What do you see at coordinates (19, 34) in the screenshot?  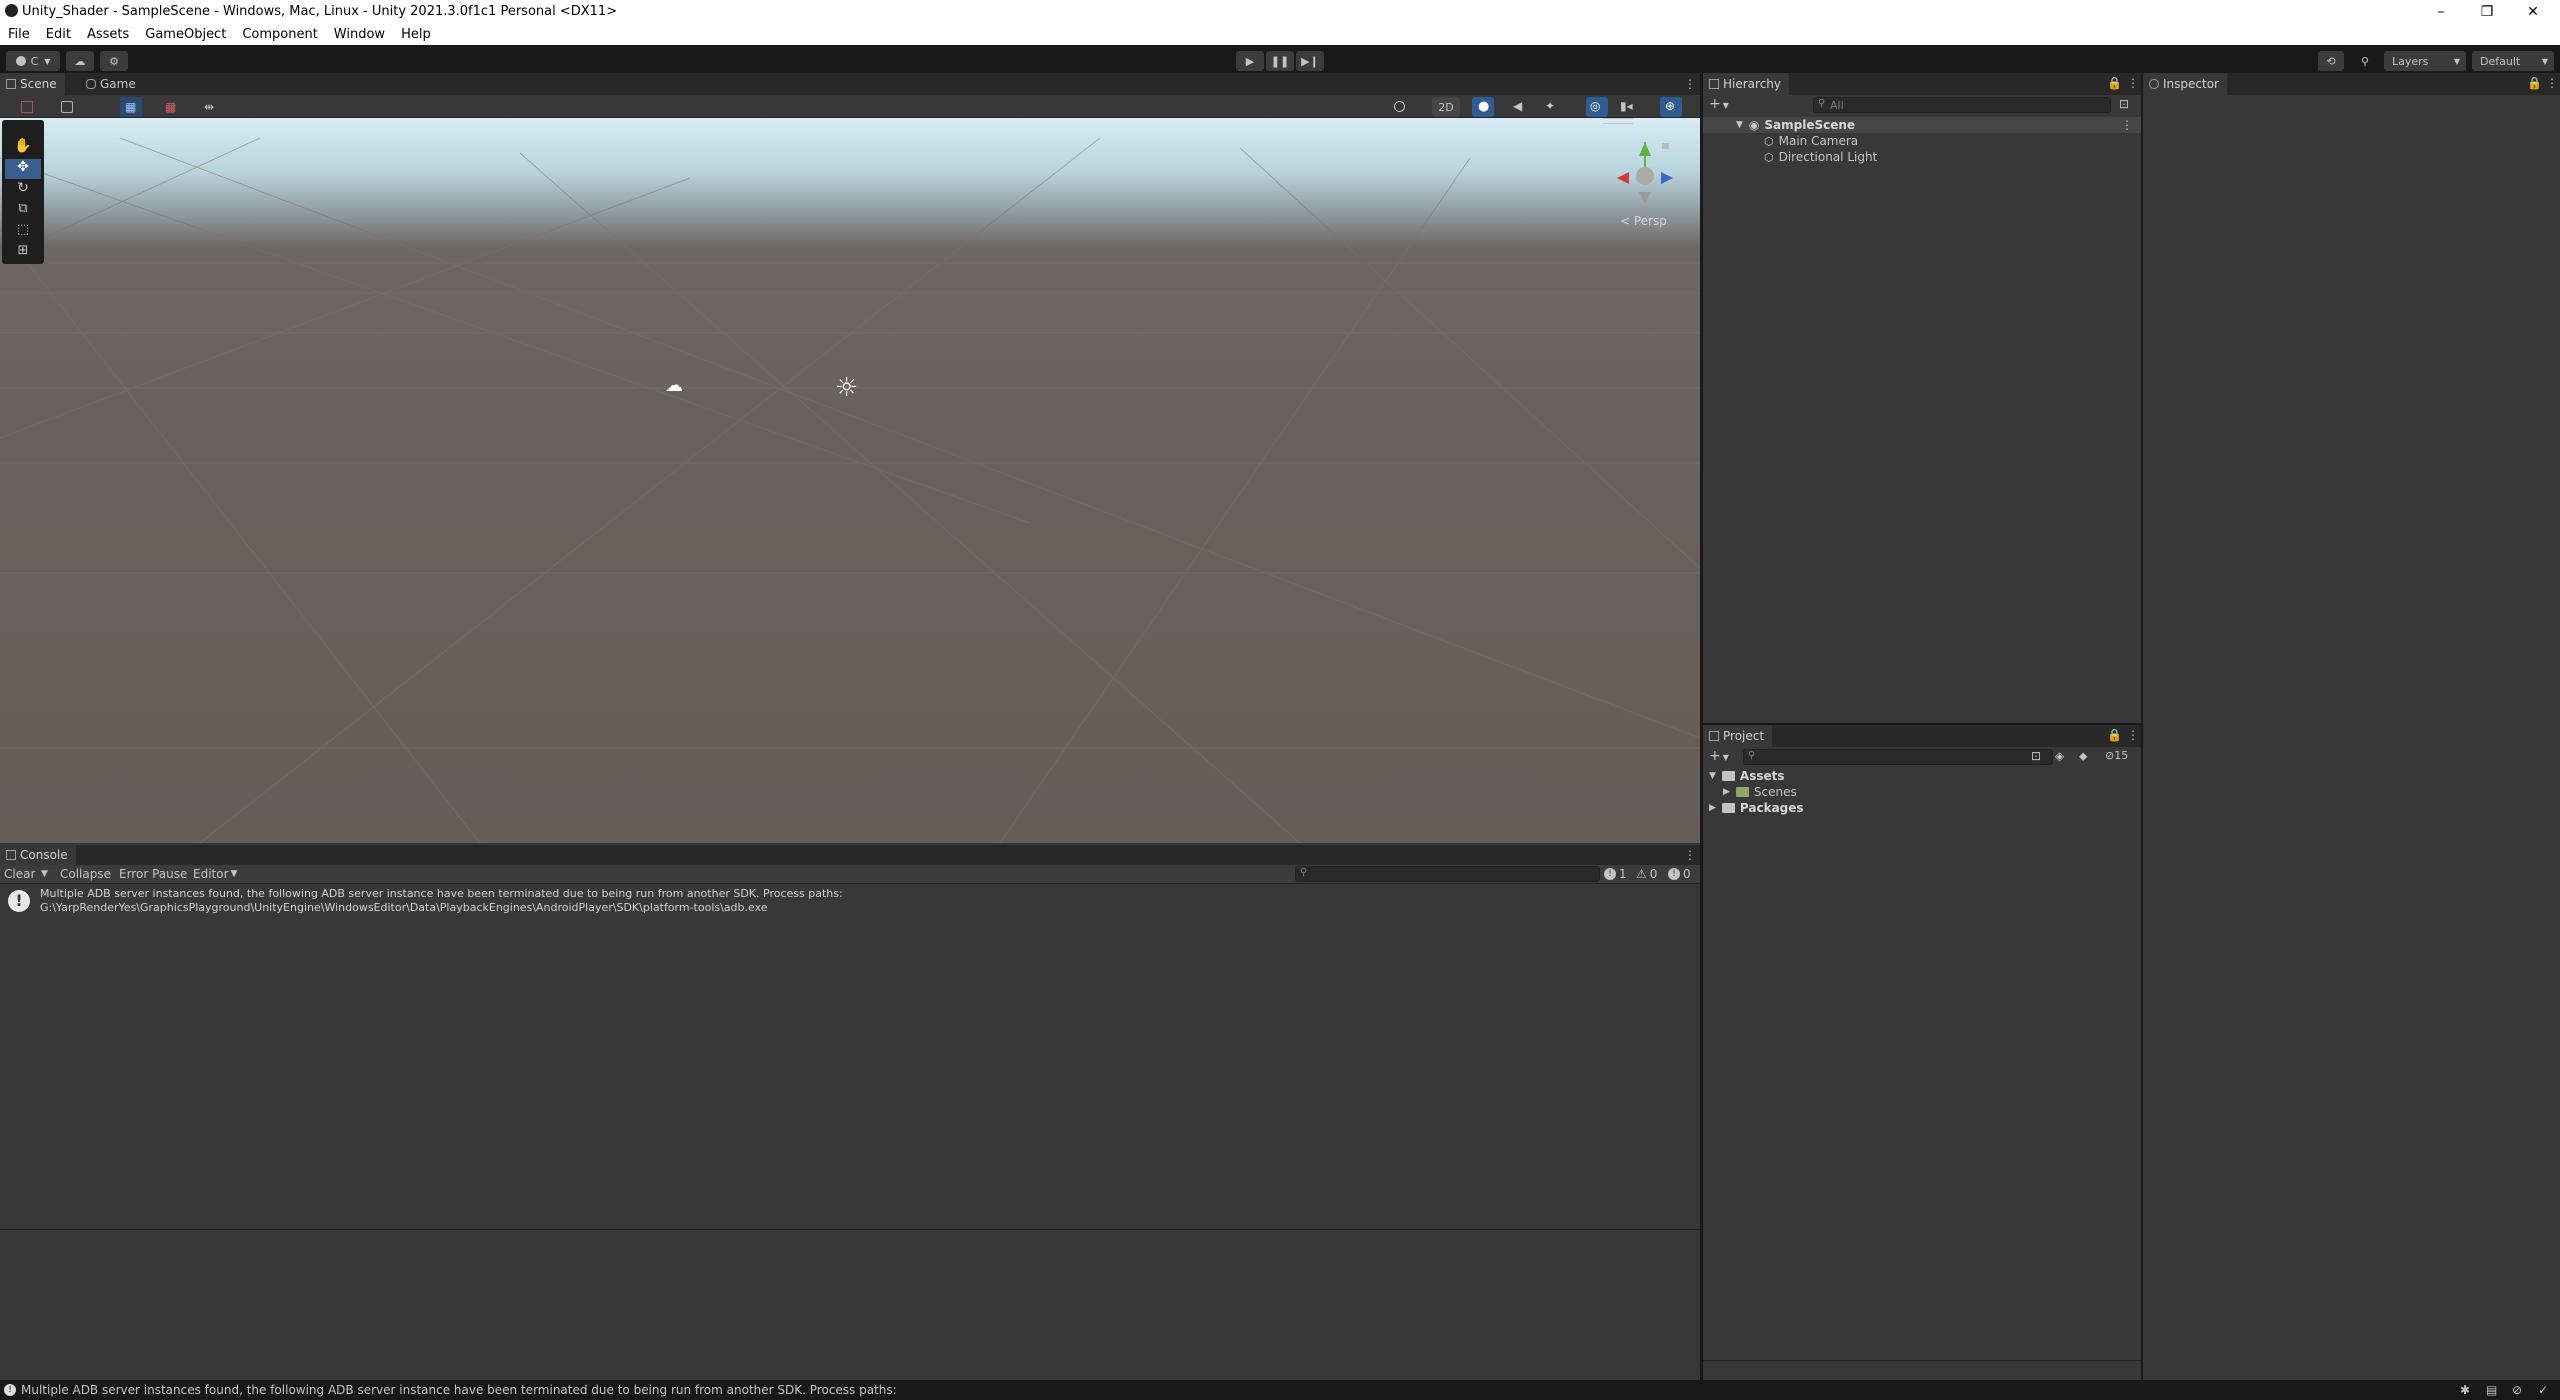 I see `menu-file: File` at bounding box center [19, 34].